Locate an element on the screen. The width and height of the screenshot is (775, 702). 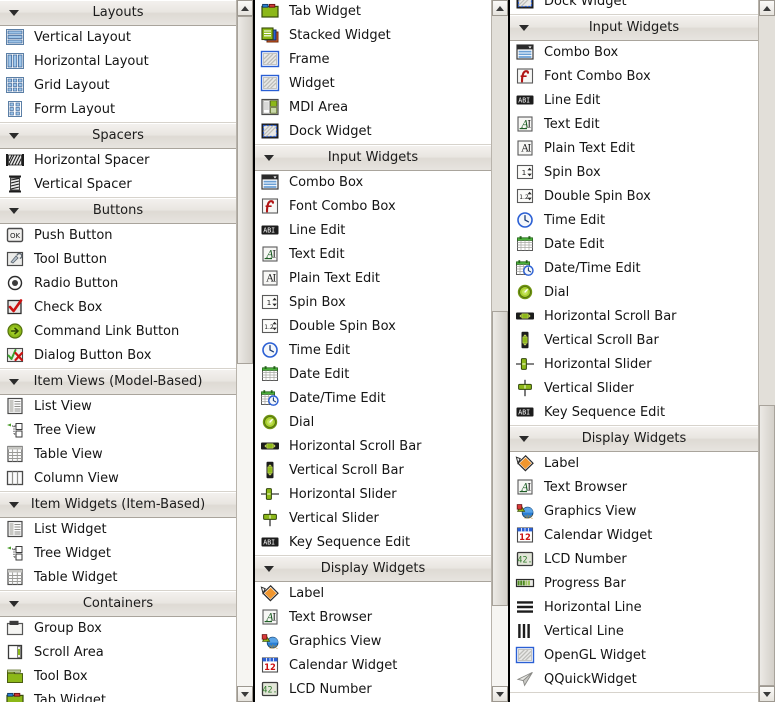
widget-item-horizontal-line: Horizontal Line is located at coordinates (634, 608).